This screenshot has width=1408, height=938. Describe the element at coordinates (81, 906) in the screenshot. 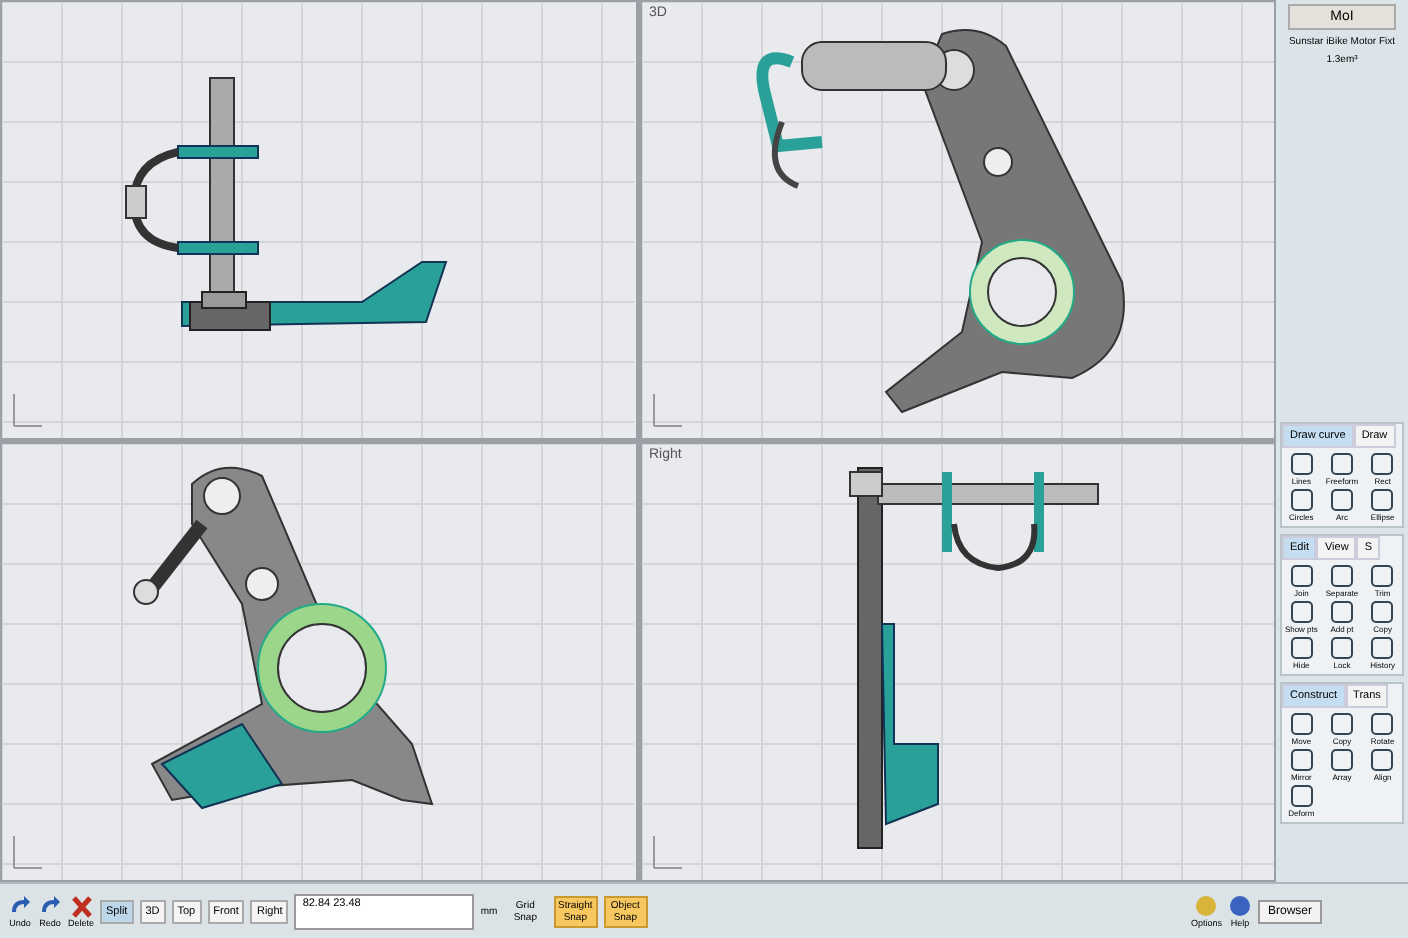

I see `x-icon` at that location.